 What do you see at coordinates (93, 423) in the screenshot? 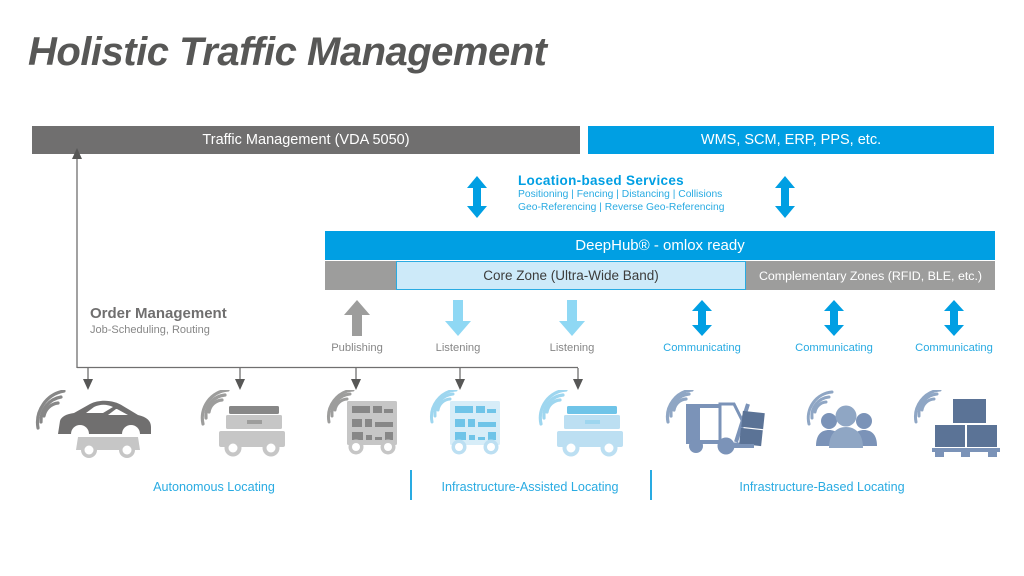
I see `car-icon` at bounding box center [93, 423].